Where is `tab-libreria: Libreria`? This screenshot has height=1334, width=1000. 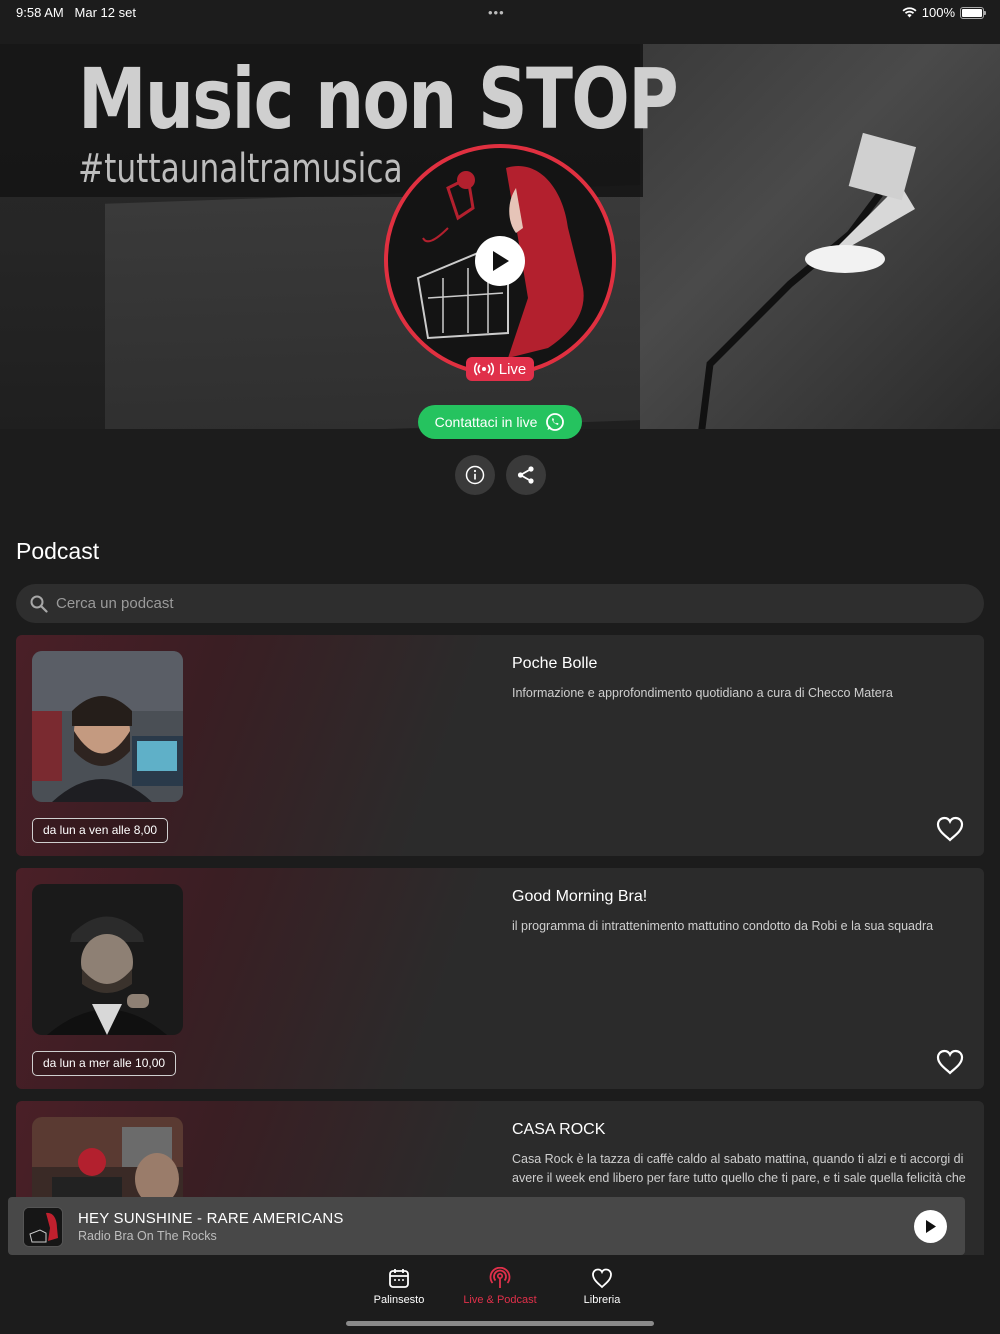 tab-libreria: Libreria is located at coordinates (602, 1286).